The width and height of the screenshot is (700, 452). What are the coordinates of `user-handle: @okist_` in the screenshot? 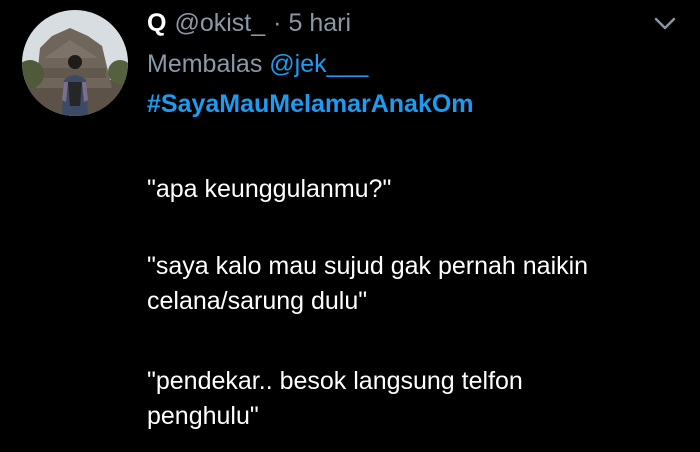 It's located at (219, 23).